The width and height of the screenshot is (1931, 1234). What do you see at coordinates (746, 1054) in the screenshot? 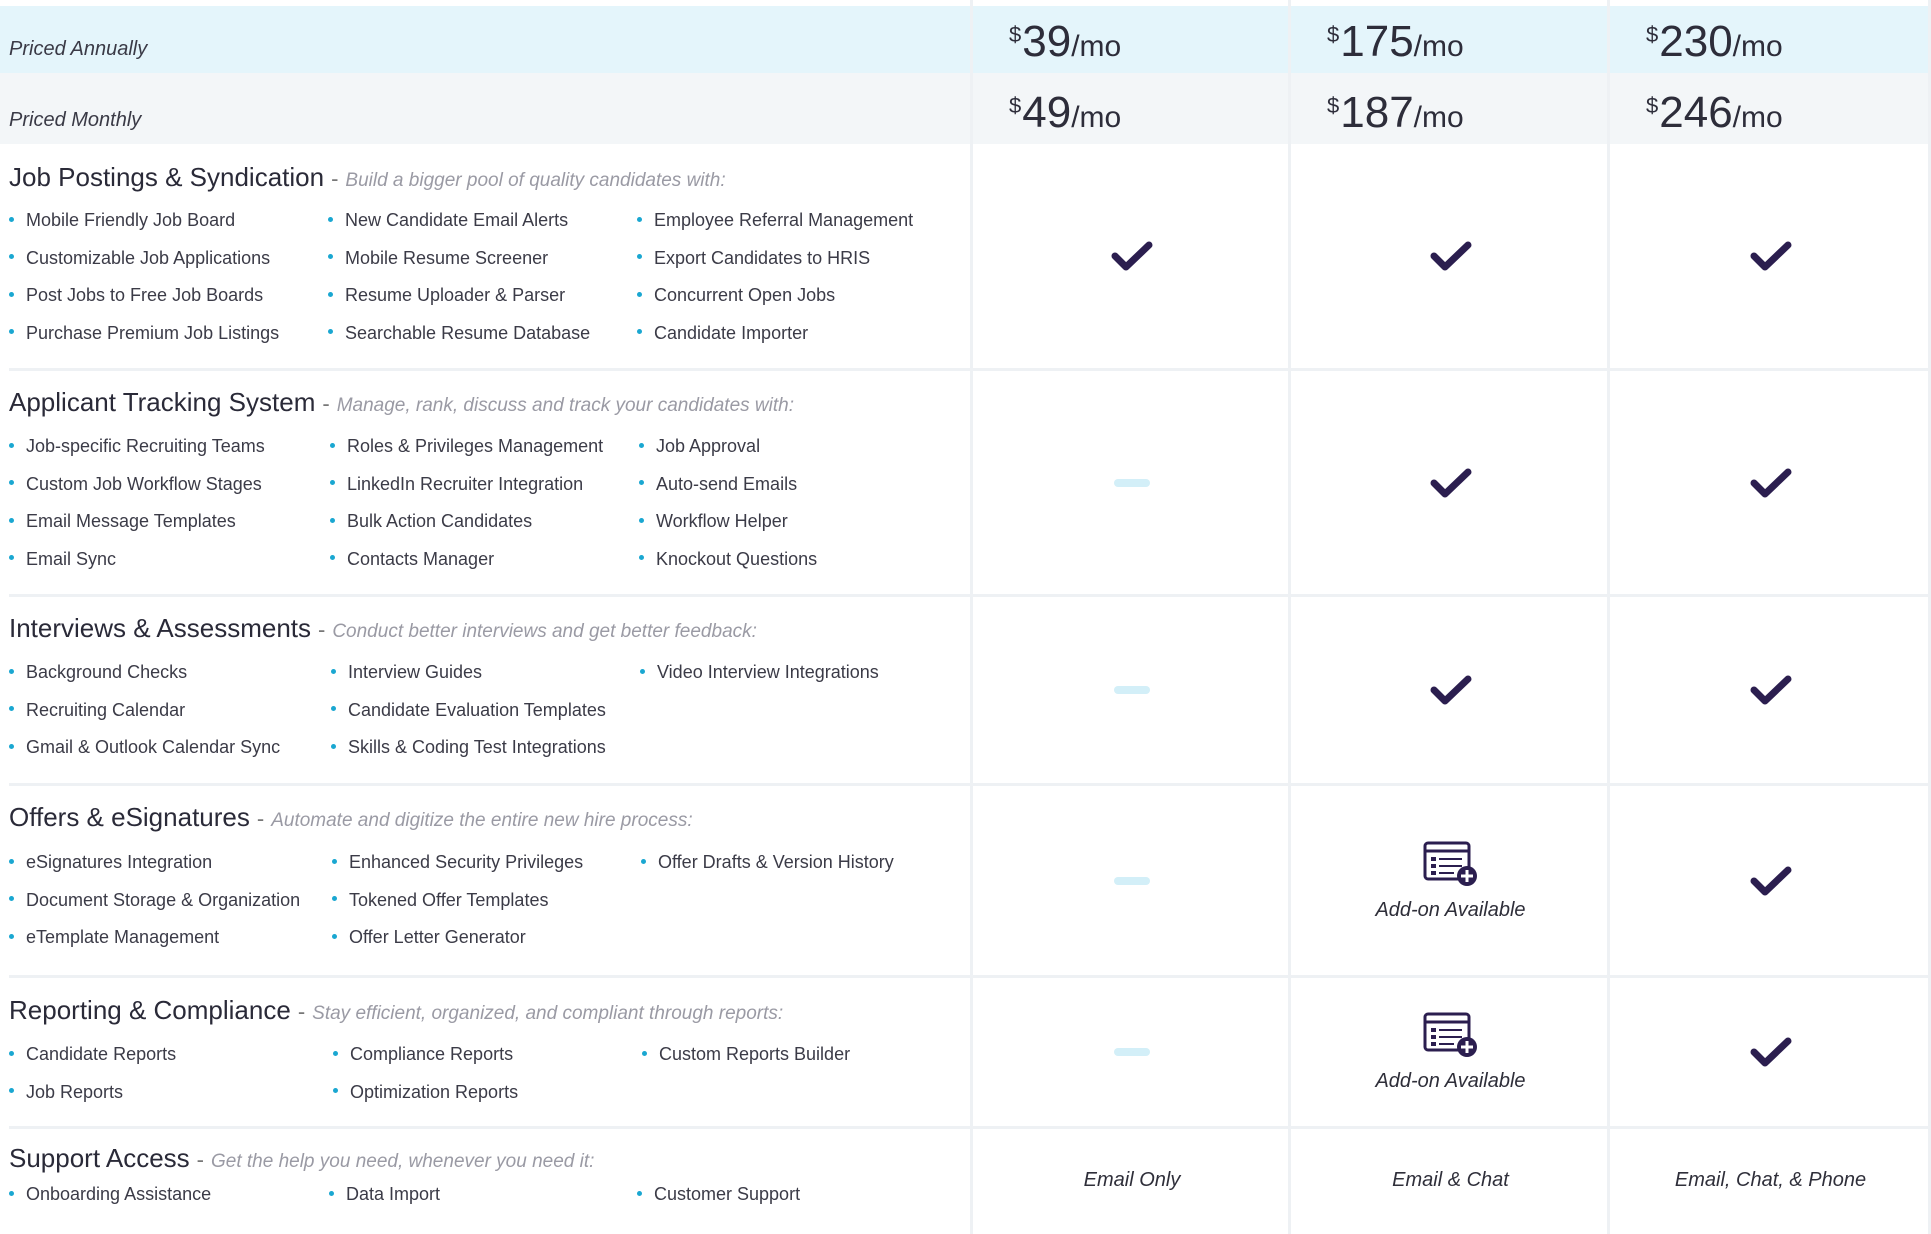
I see `feature-list-item: Custom Reports Builder` at bounding box center [746, 1054].